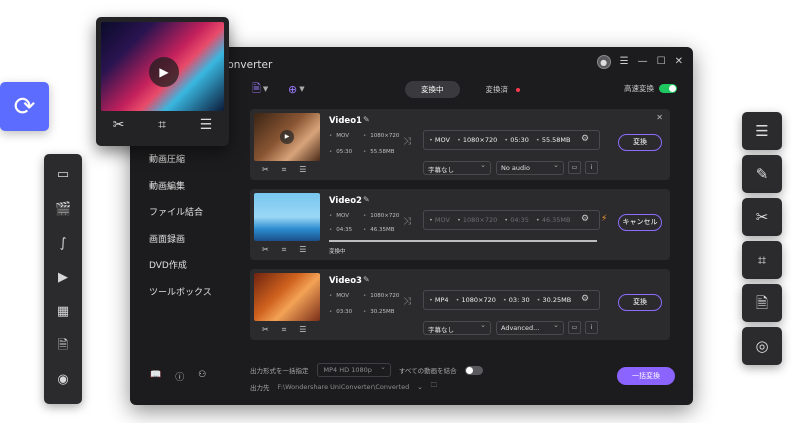  Describe the element at coordinates (463, 241) in the screenshot. I see `progress-bar` at that location.